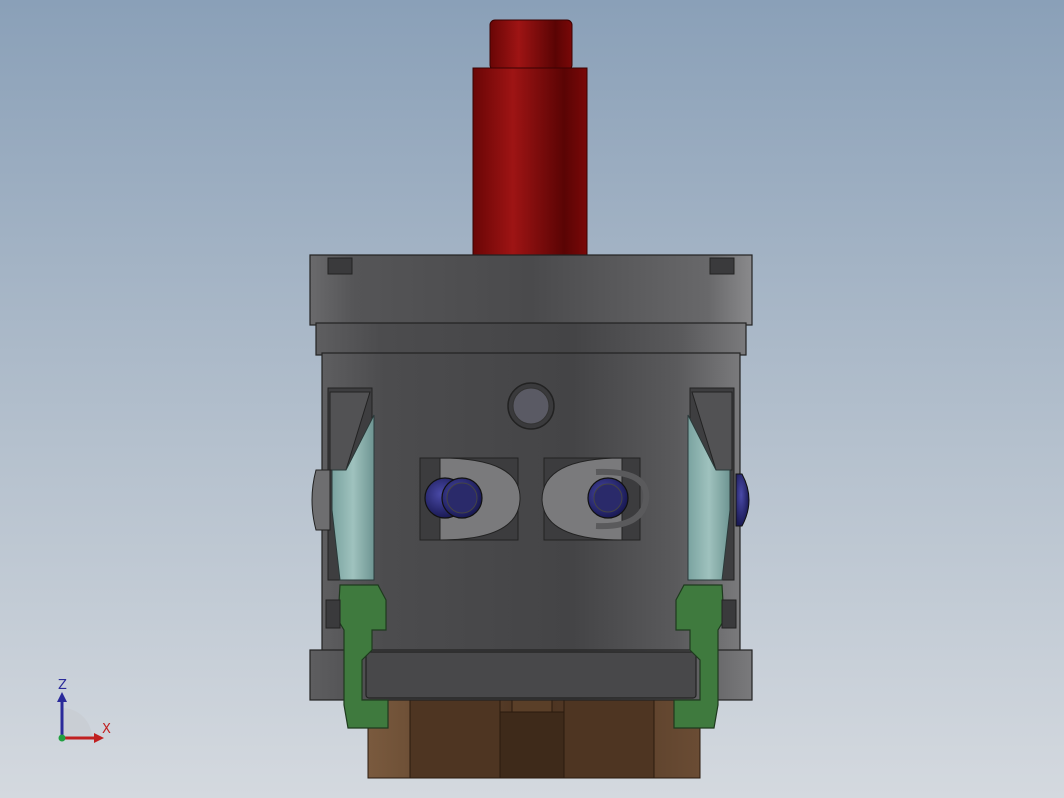 Image resolution: width=1064 pixels, height=798 pixels. I want to click on brown-base, so click(534, 739).